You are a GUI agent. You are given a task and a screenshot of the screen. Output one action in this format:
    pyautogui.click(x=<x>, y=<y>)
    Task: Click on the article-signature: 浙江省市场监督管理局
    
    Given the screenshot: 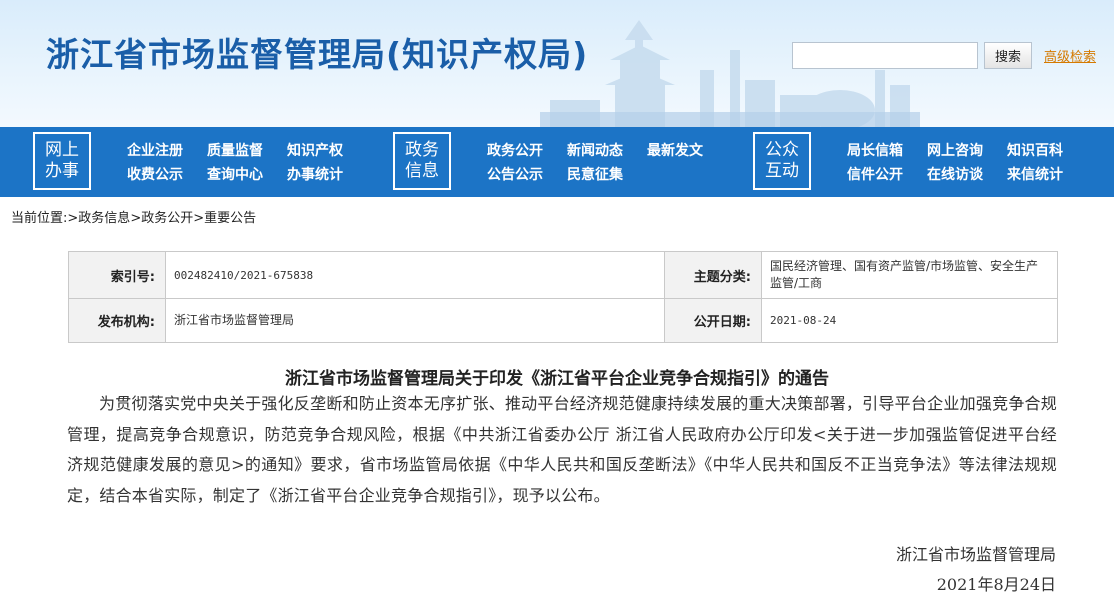 What is the action you would take?
    pyautogui.click(x=975, y=554)
    